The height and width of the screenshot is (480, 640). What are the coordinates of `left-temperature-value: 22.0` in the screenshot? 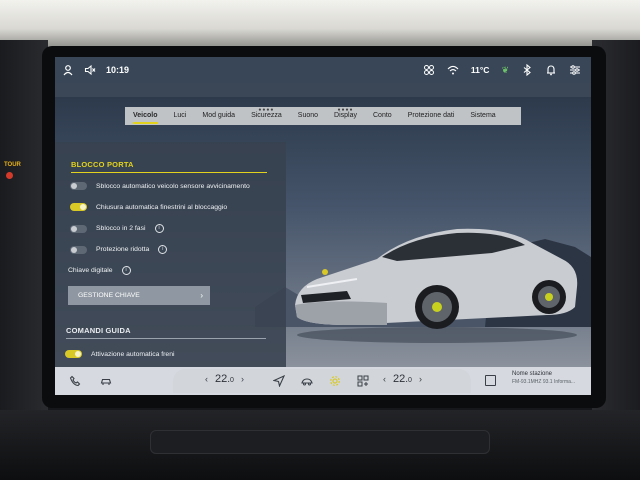 It's located at (224, 379).